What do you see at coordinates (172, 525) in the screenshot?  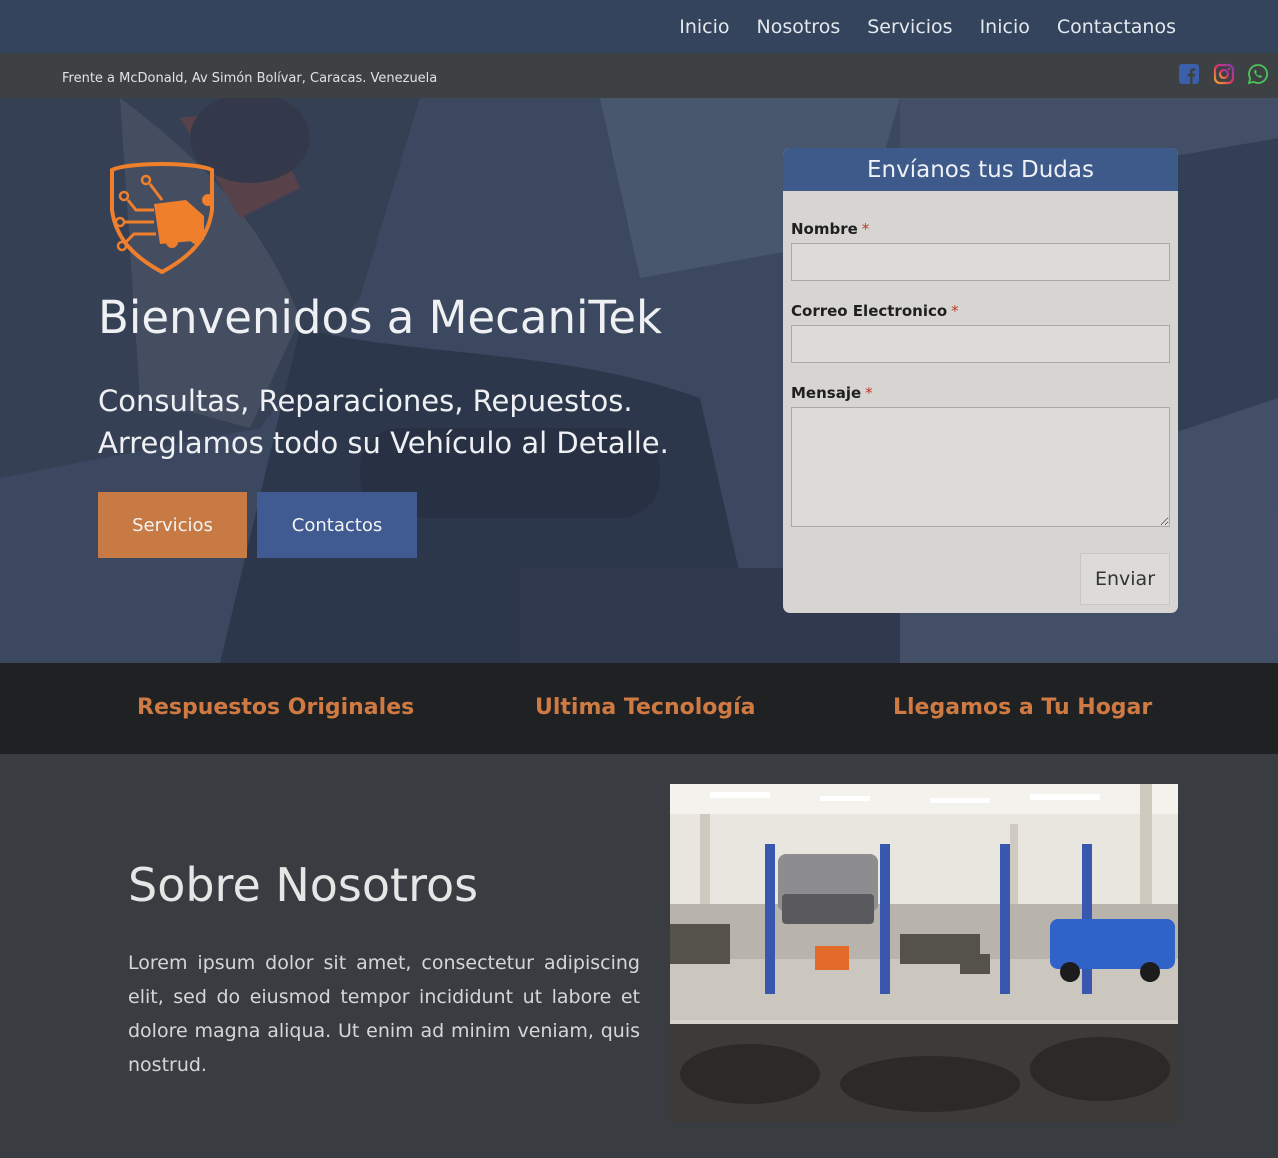 I see `services-button: Servicios` at bounding box center [172, 525].